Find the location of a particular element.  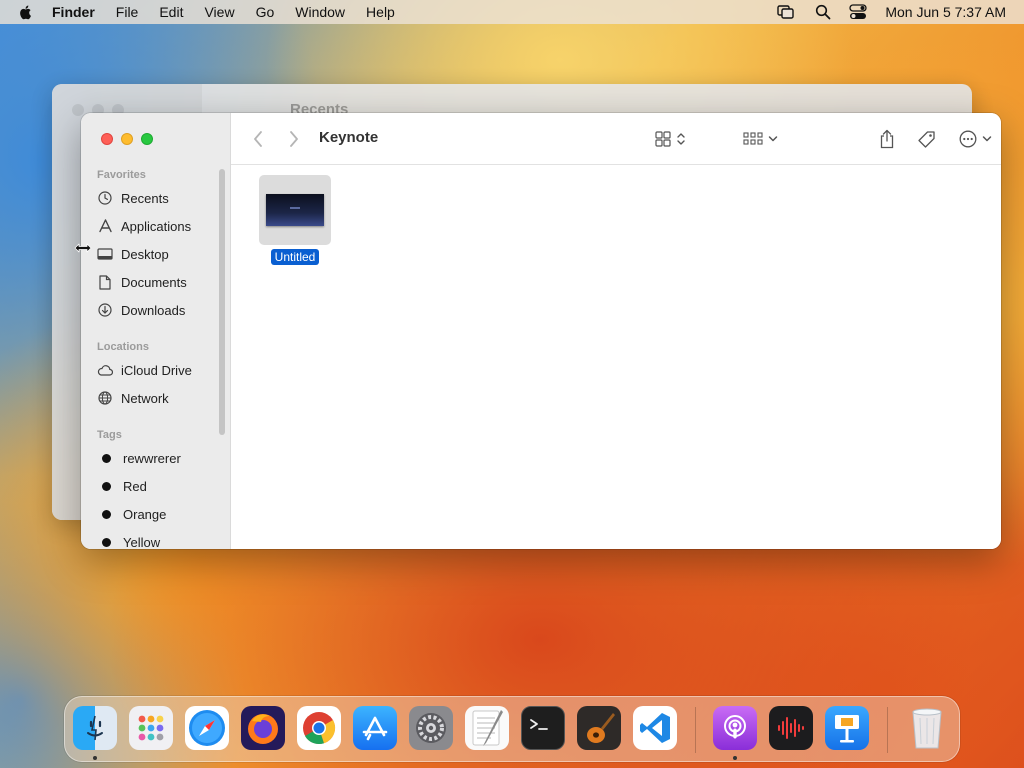

menu-view: View is located at coordinates (219, 12).